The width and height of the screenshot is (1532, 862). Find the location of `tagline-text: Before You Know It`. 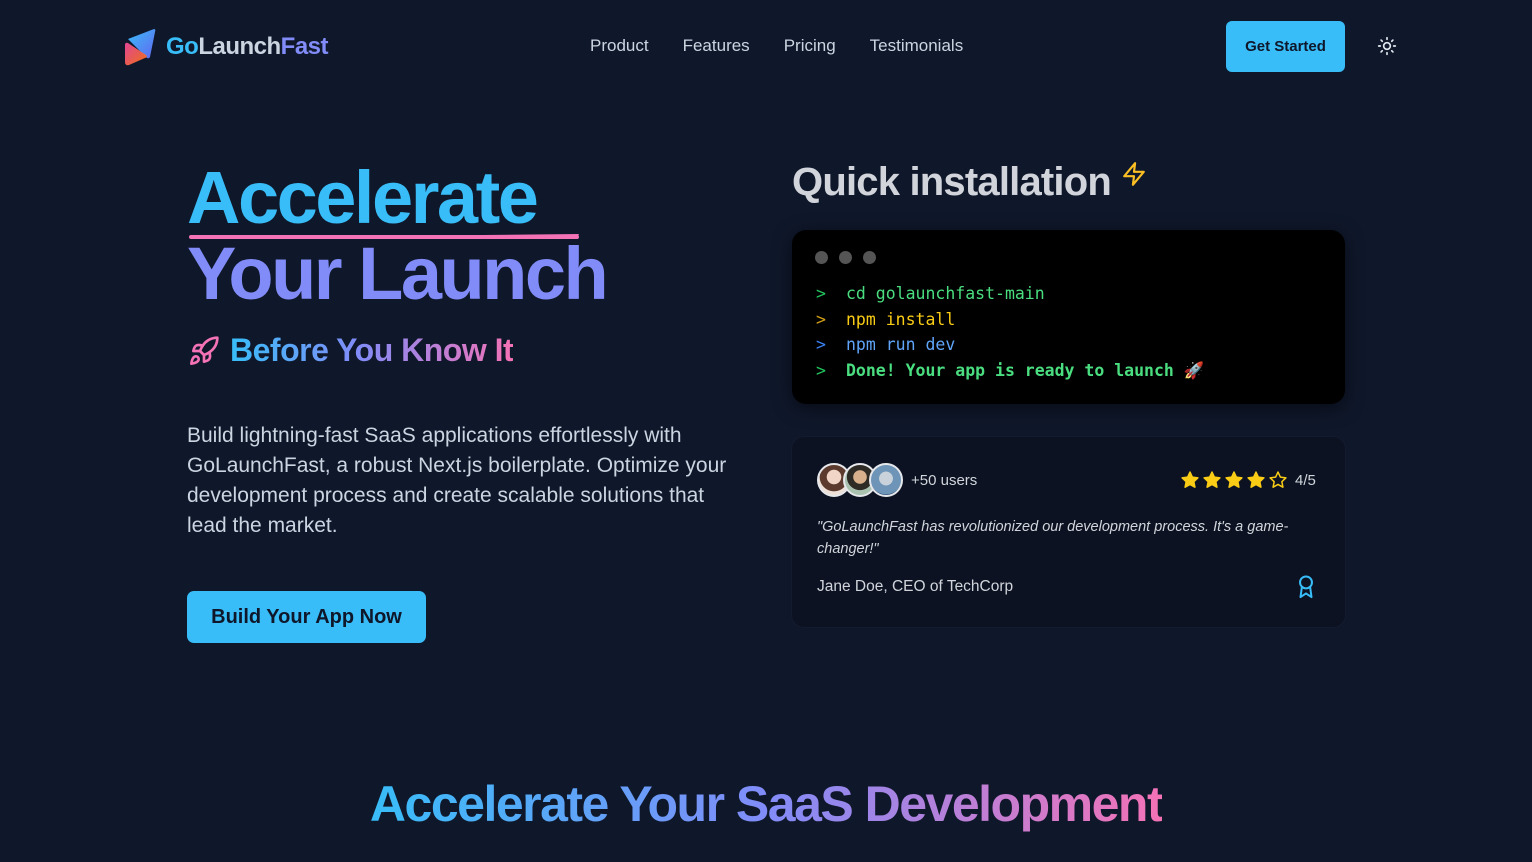

tagline-text: Before You Know It is located at coordinates (372, 350).